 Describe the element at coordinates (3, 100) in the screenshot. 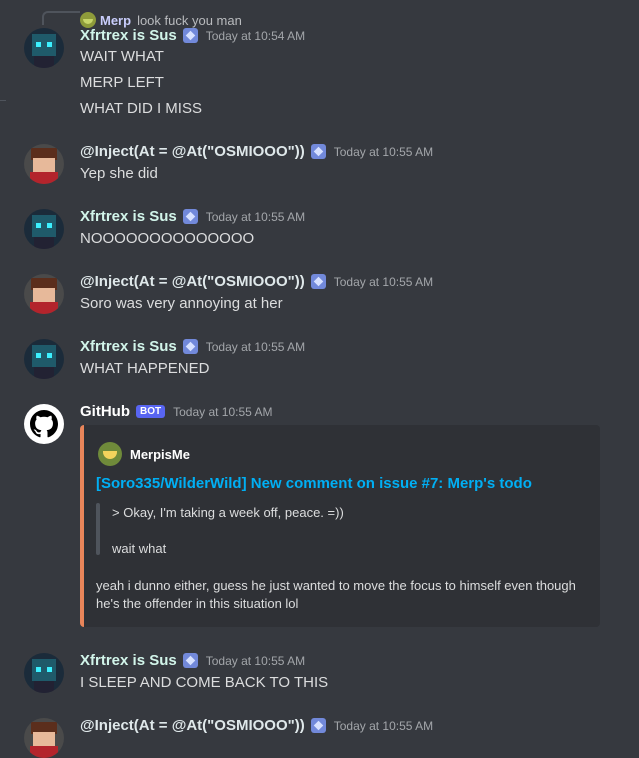

I see `left-edge-divider` at that location.